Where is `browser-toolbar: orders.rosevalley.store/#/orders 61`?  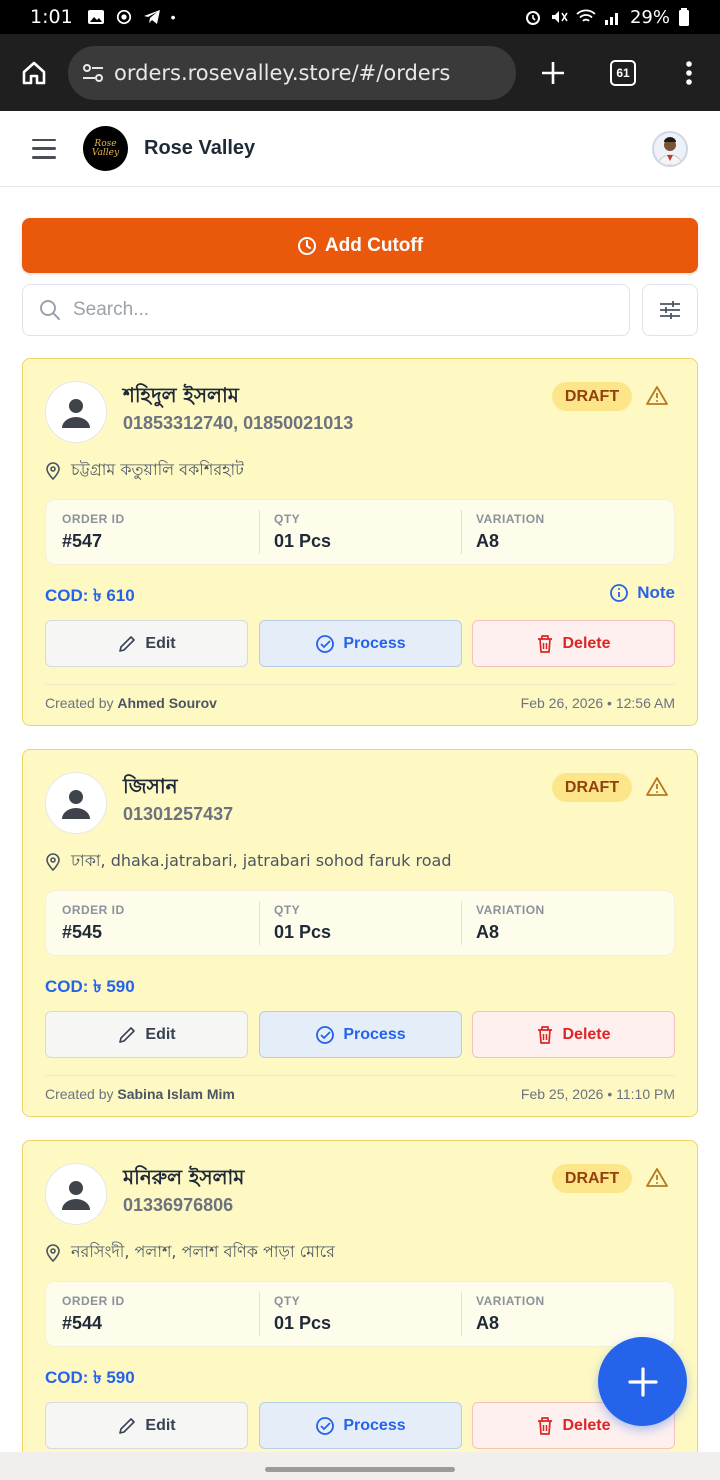
browser-toolbar: orders.rosevalley.store/#/orders 61 is located at coordinates (360, 72).